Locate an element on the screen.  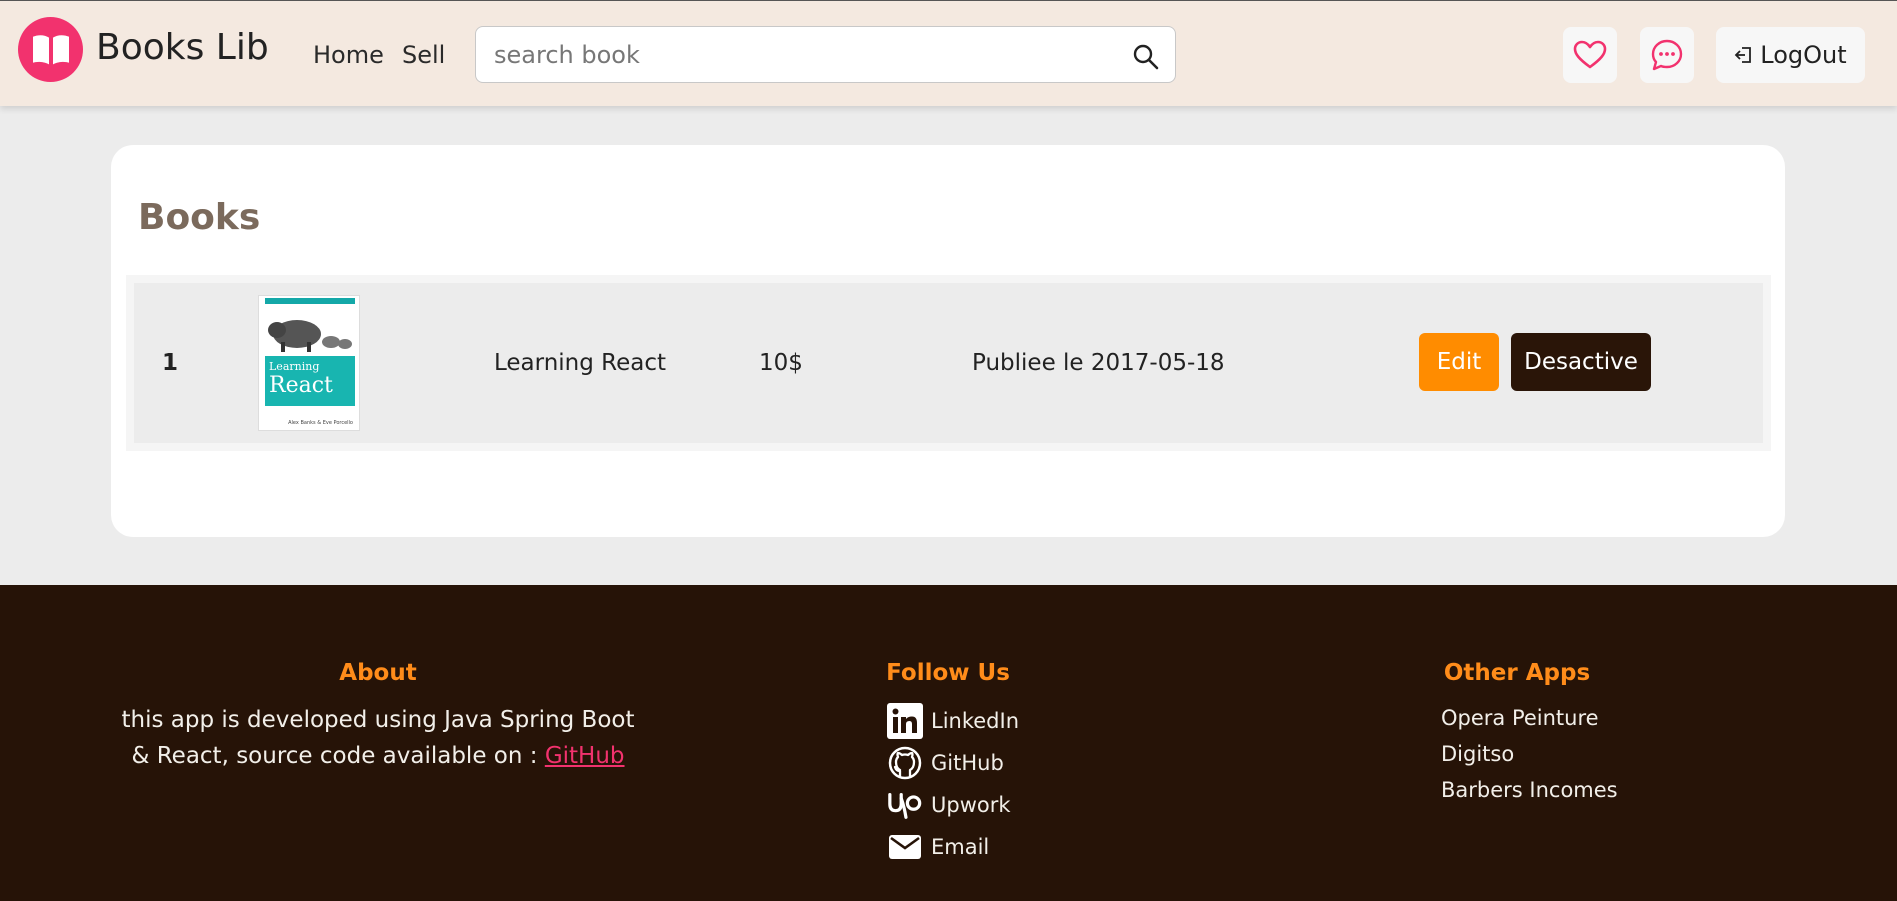
follow-github-link: GitHub is located at coordinates (945, 763).